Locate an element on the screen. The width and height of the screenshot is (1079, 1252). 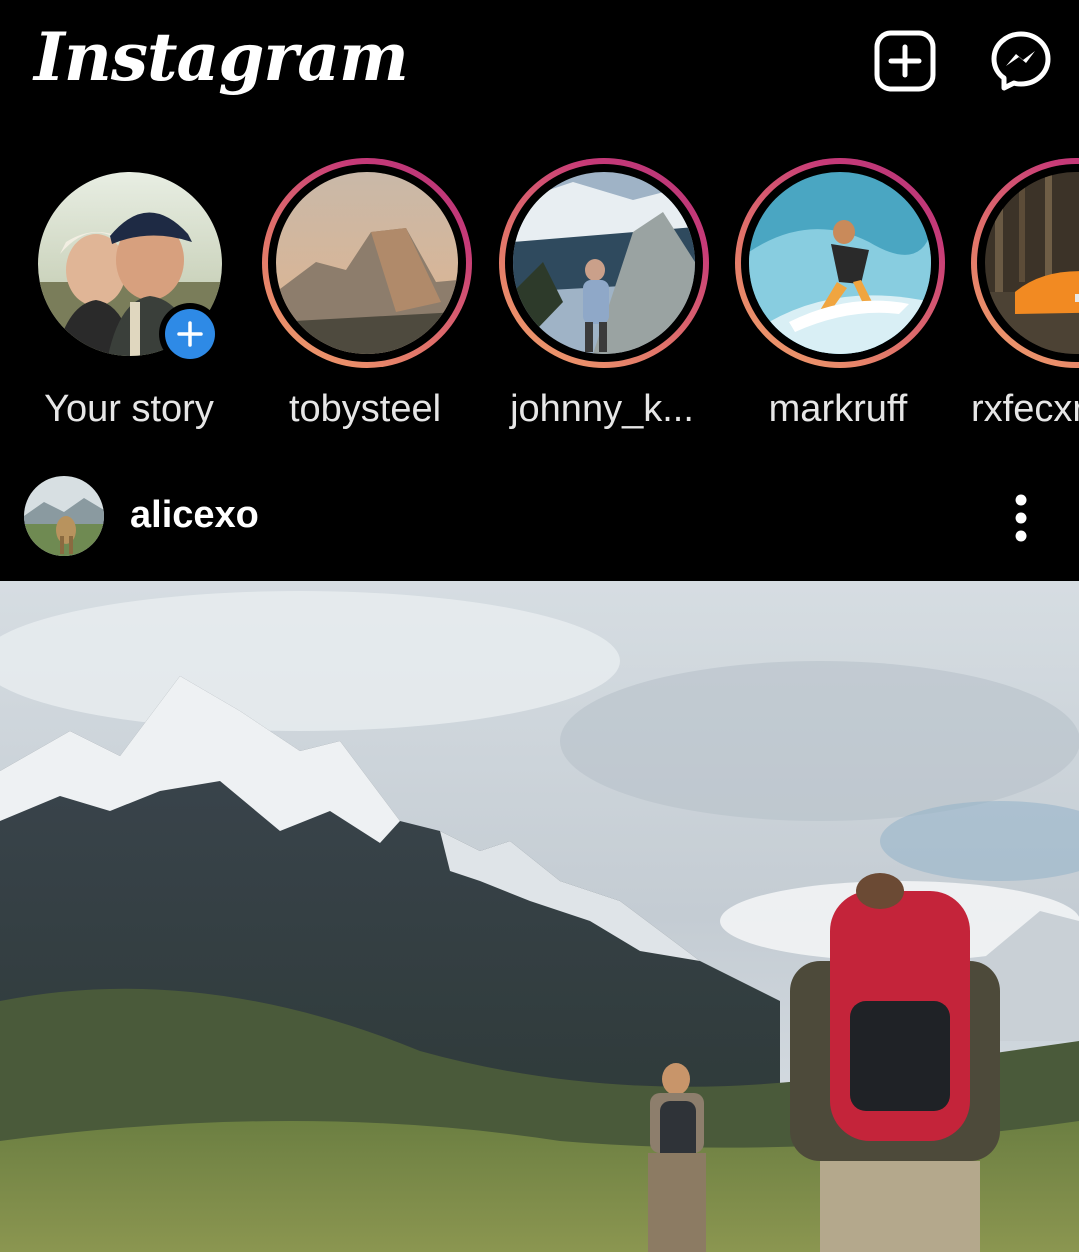
messenger-button is located at coordinates (1021, 61).